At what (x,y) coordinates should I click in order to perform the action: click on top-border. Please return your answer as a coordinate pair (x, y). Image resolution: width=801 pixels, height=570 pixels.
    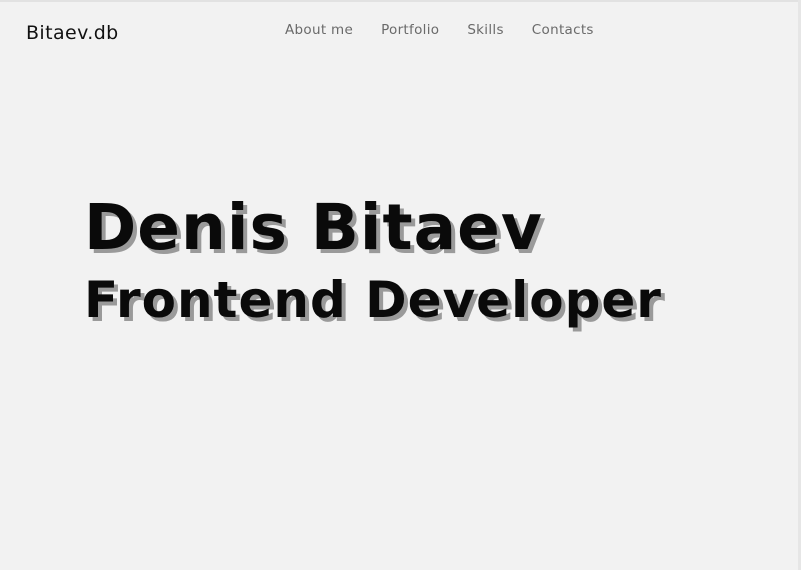
    Looking at the image, I should click on (400, 1).